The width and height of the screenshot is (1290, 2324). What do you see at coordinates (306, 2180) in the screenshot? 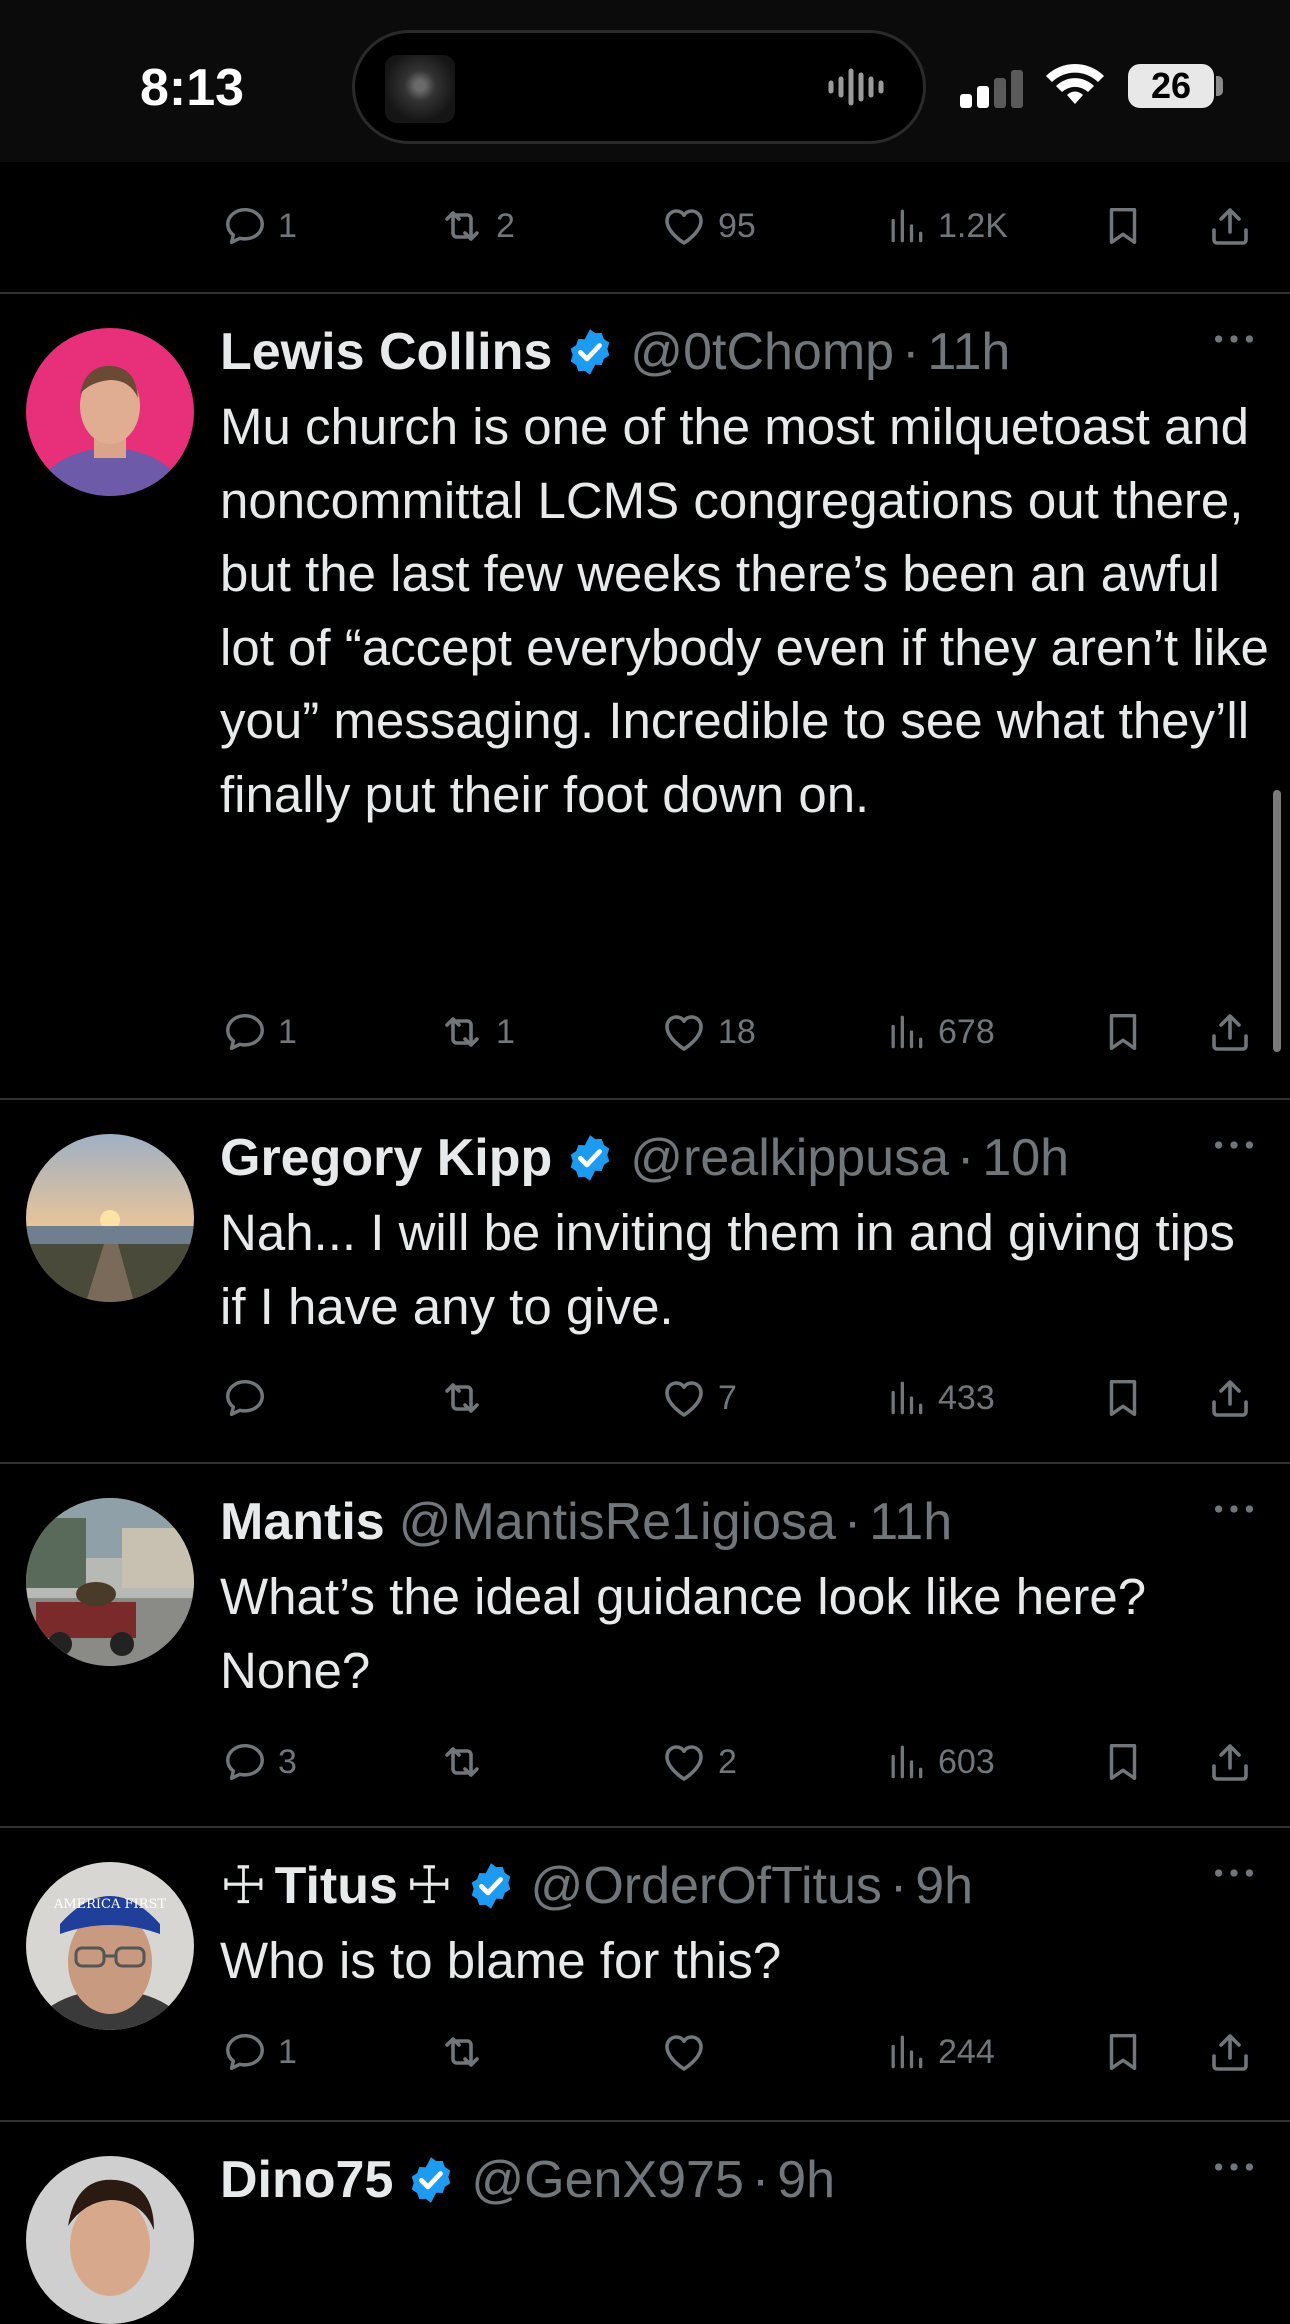
I see `author-name: Dino75` at bounding box center [306, 2180].